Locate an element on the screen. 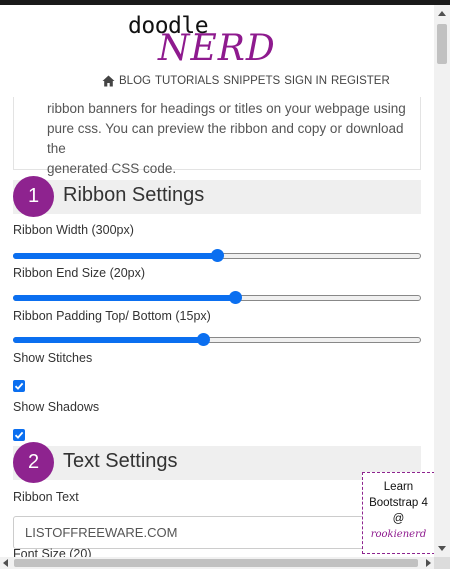  ribbon-width-slider is located at coordinates (217, 256).